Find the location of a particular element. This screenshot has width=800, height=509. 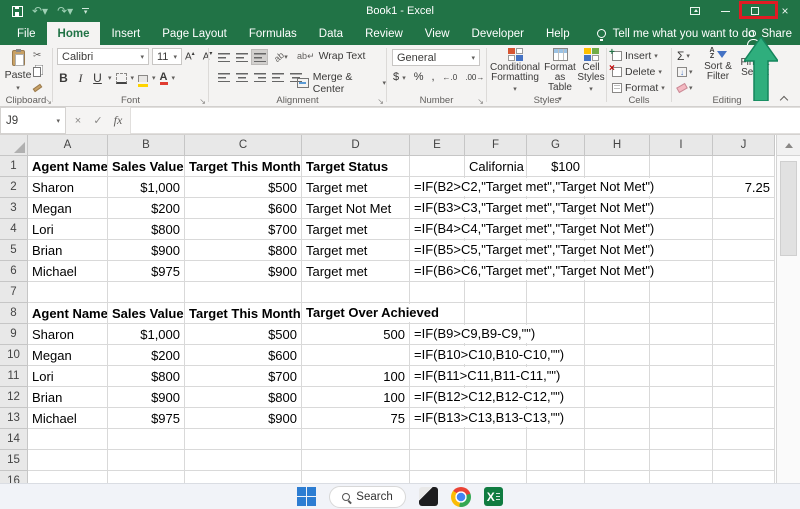

row-header-9: 9 is located at coordinates (14, 334).